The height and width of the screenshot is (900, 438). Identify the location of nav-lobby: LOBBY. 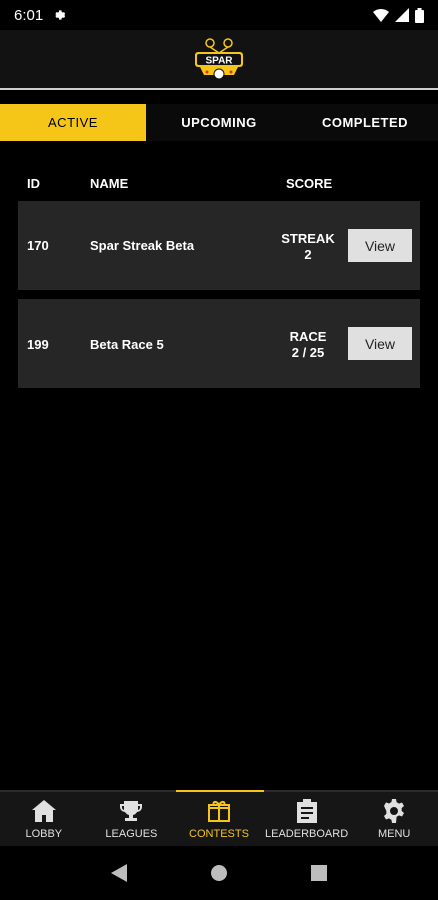
(44, 819).